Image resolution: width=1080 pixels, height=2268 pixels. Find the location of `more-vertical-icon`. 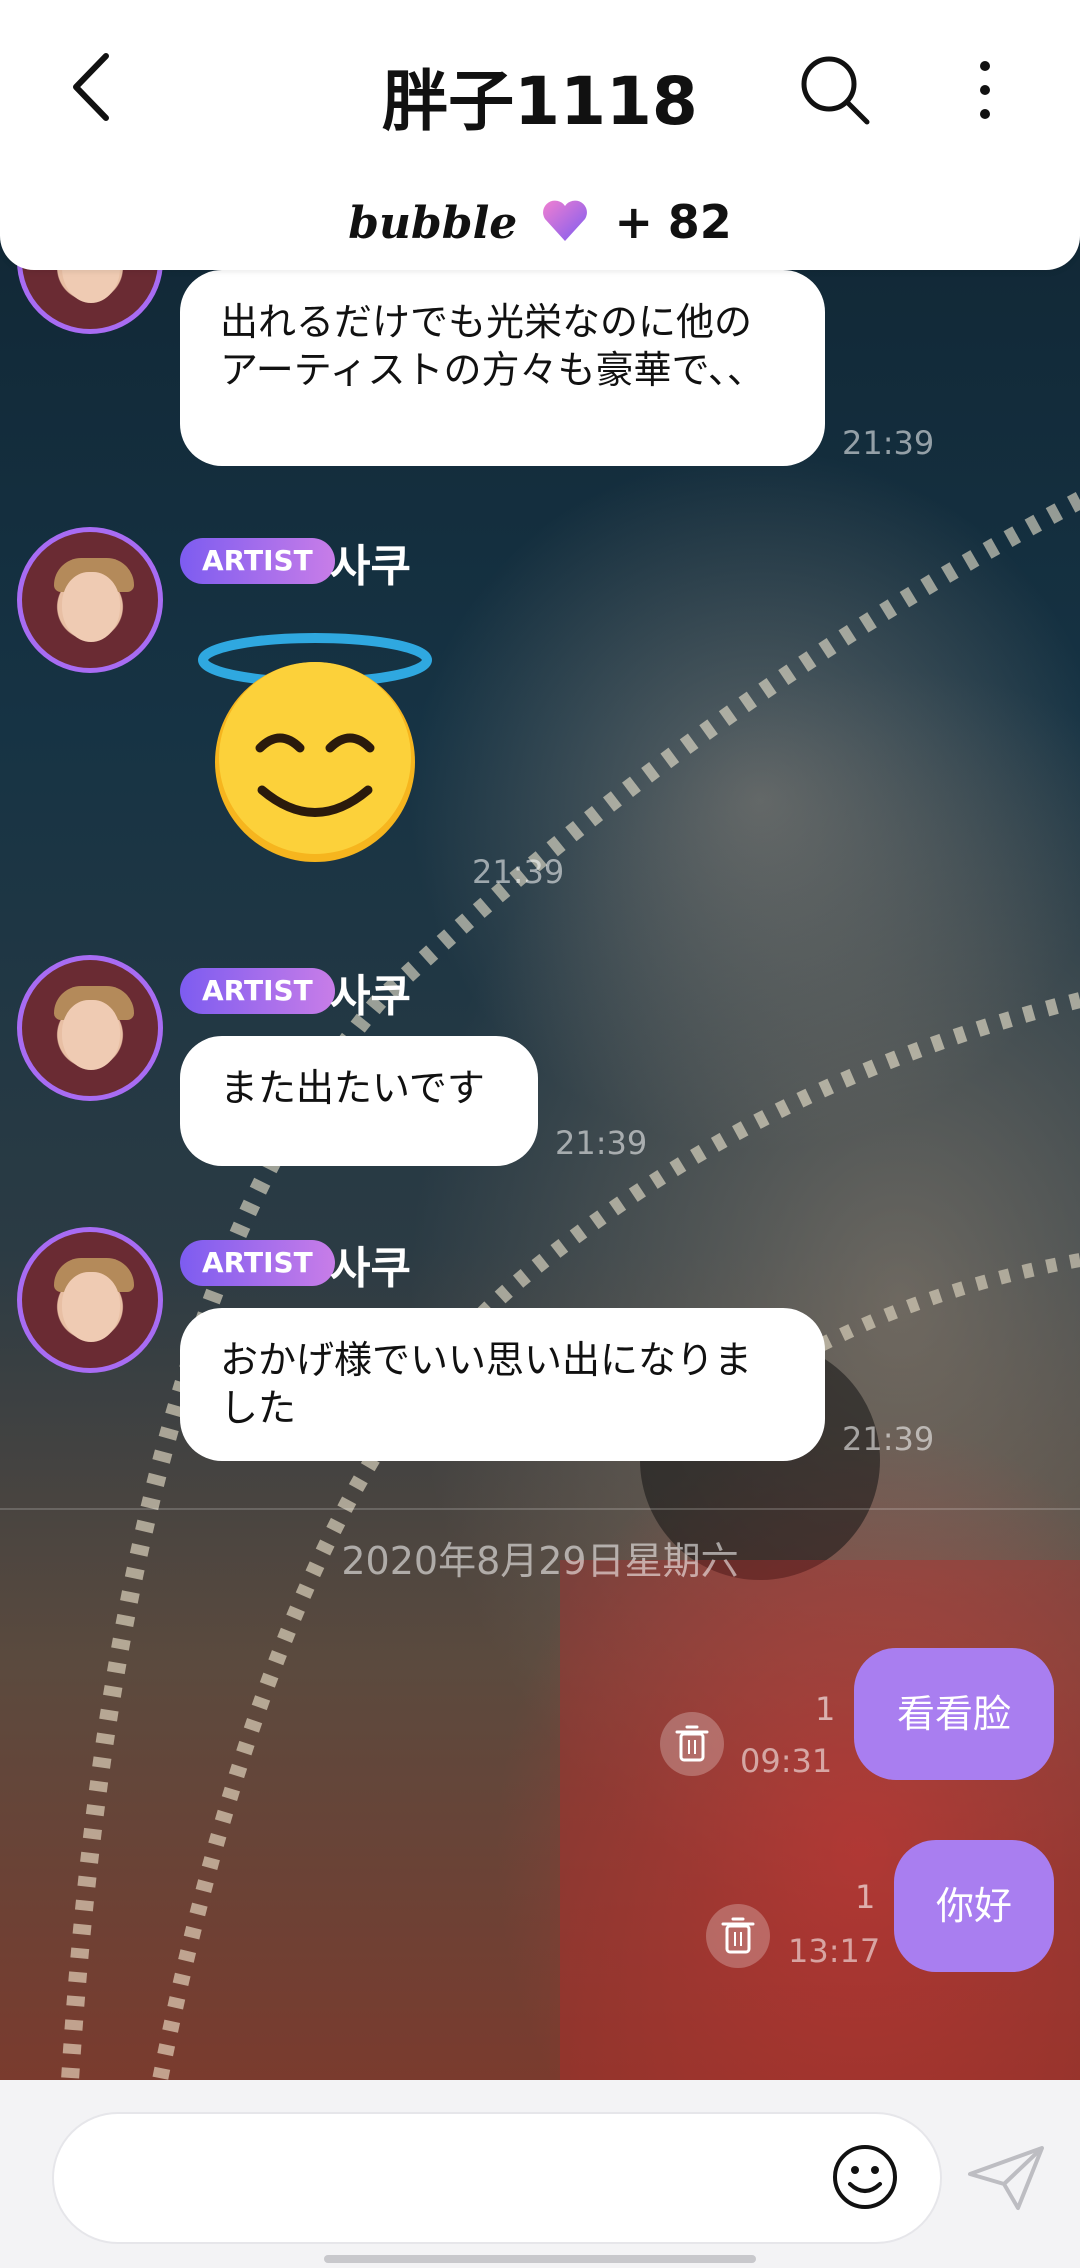

more-vertical-icon is located at coordinates (985, 90).